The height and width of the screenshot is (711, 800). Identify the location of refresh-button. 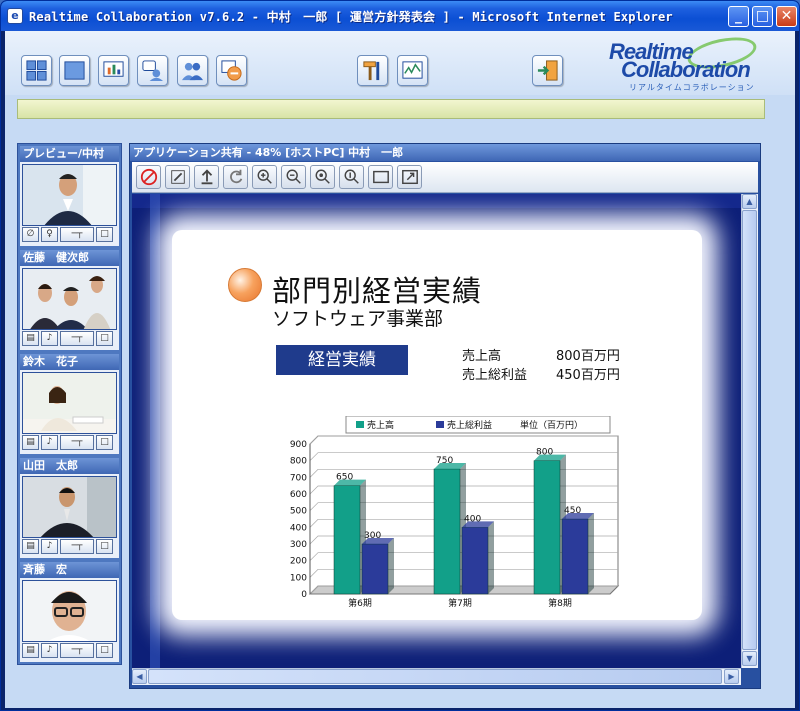
(235, 177).